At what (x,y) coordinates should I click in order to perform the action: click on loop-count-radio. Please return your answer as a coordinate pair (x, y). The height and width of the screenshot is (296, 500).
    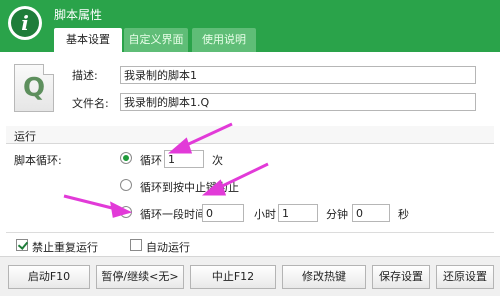
    Looking at the image, I should click on (126, 158).